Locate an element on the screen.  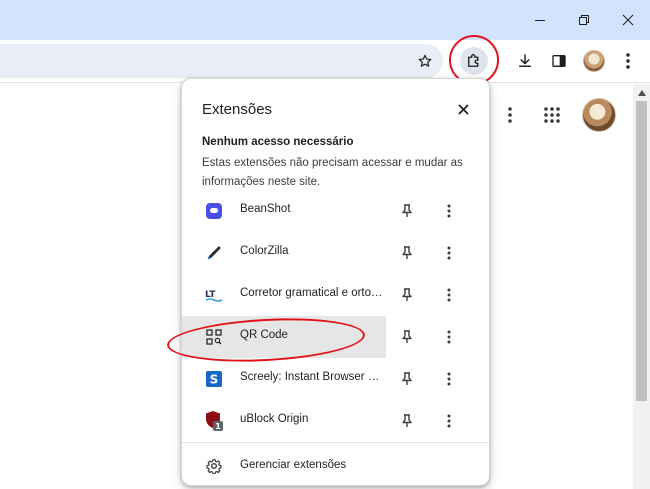
extension-row-colorzilla: ColorZilla is located at coordinates (335, 253).